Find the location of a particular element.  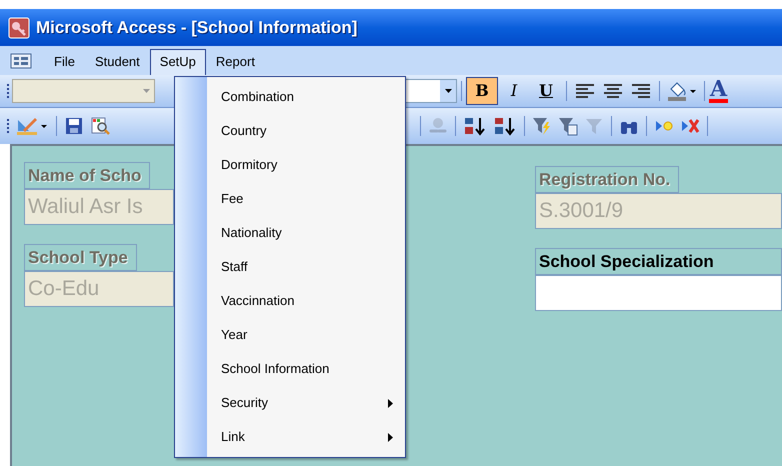

window-title: Microsoft Access - [School Information] is located at coordinates (197, 27).